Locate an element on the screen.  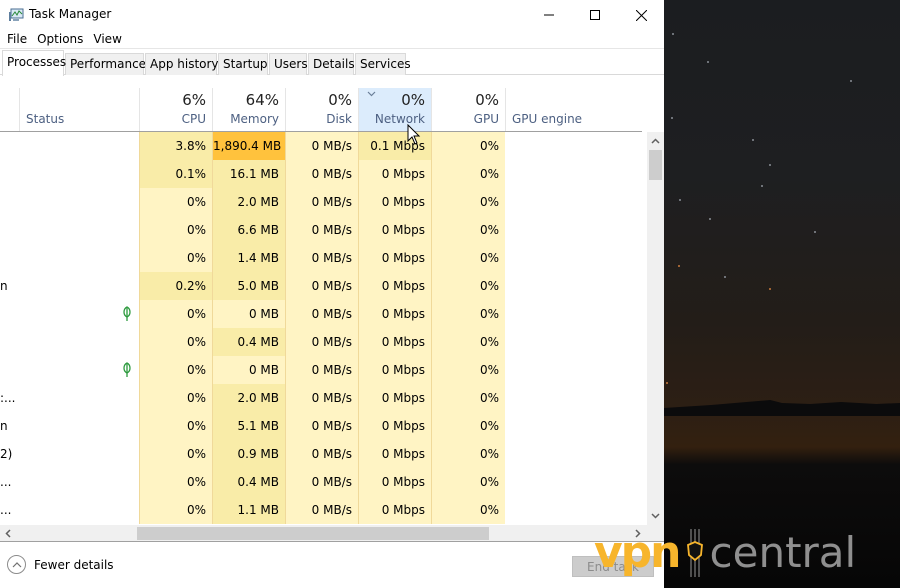
vertical-scrollbar is located at coordinates (655, 328).